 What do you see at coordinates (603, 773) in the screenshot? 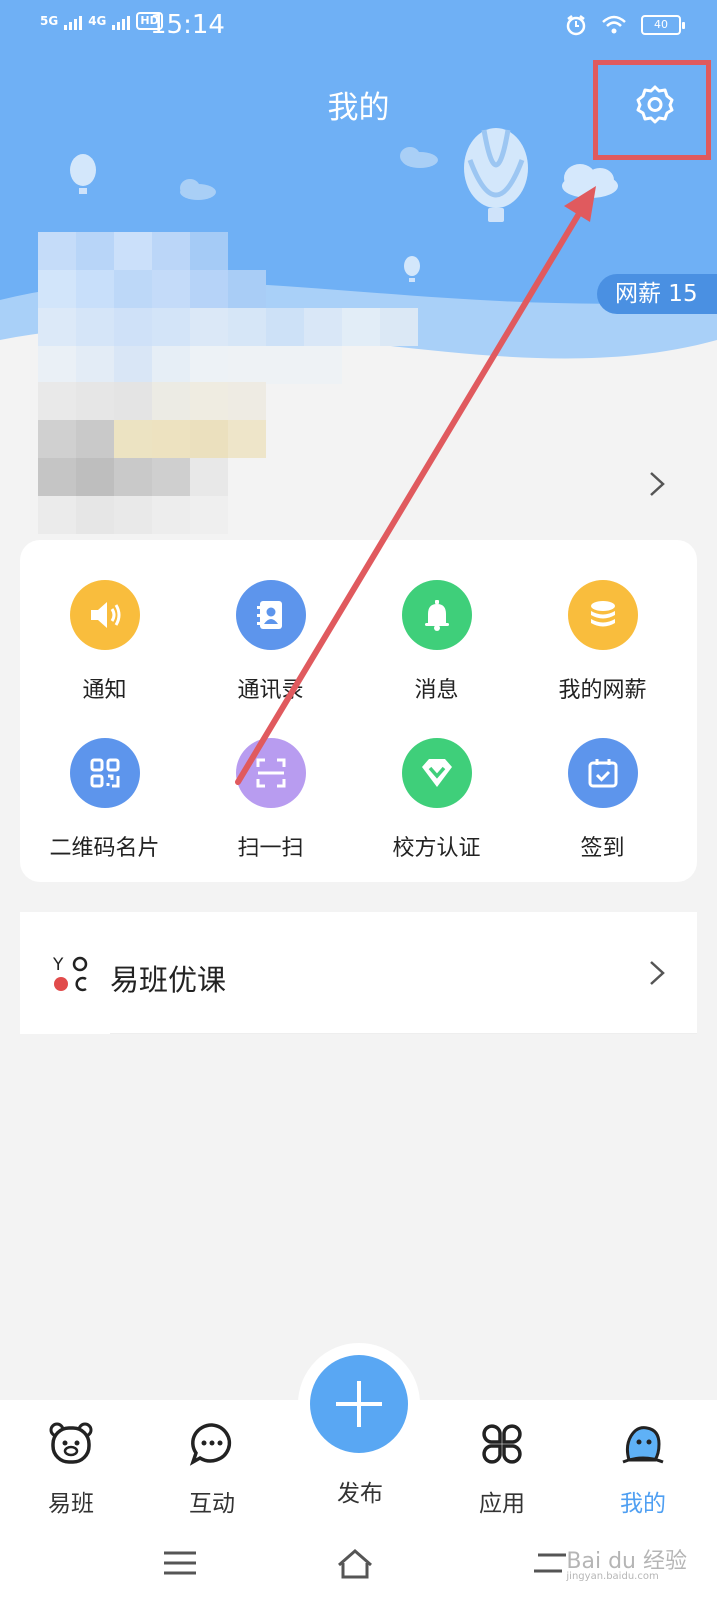
I see `calendar-check-icon` at bounding box center [603, 773].